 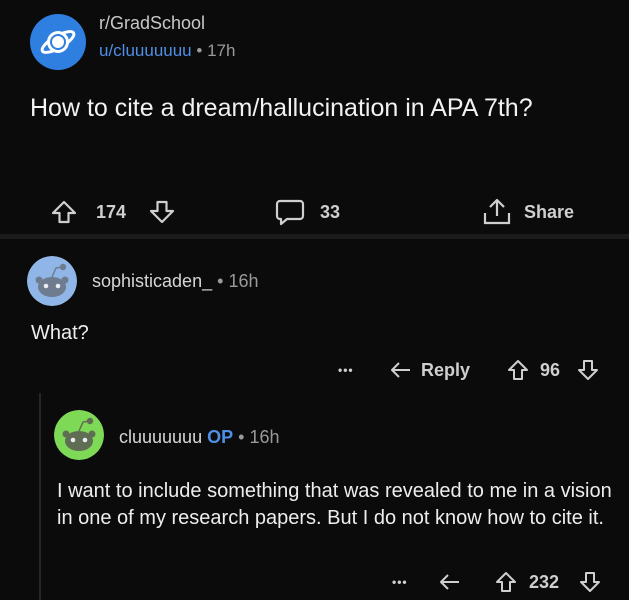 What do you see at coordinates (160, 437) in the screenshot?
I see `comment-author: cluuuuuuu` at bounding box center [160, 437].